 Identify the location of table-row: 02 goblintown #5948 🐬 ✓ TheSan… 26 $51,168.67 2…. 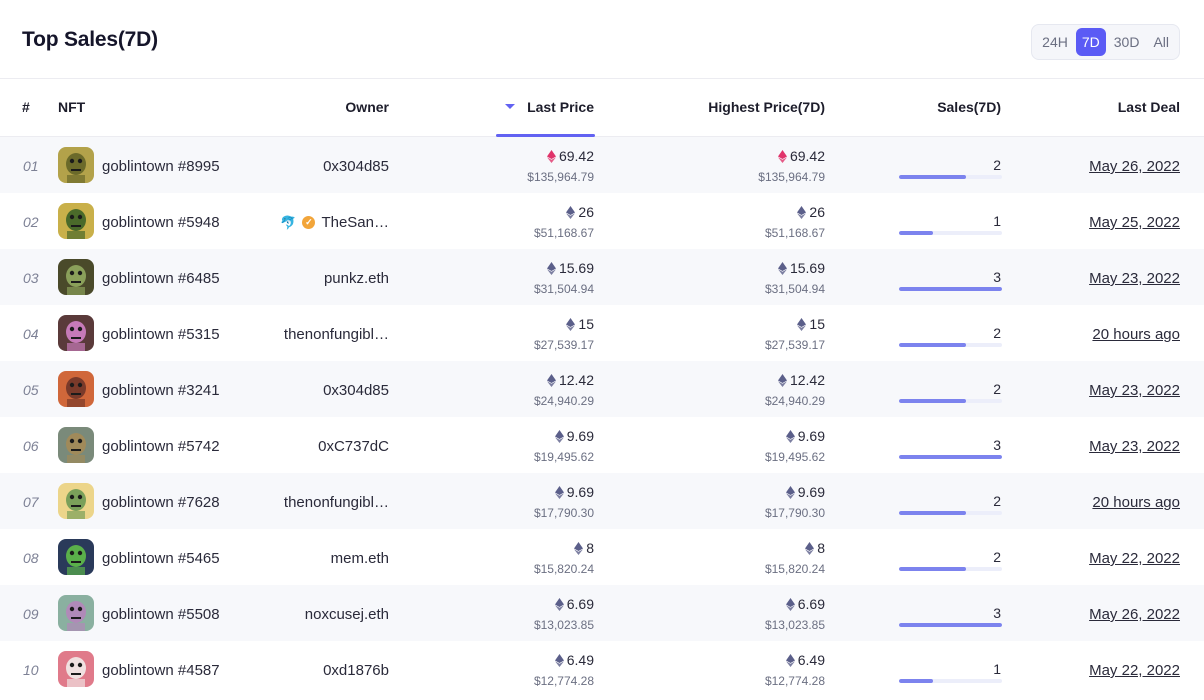
(602, 221).